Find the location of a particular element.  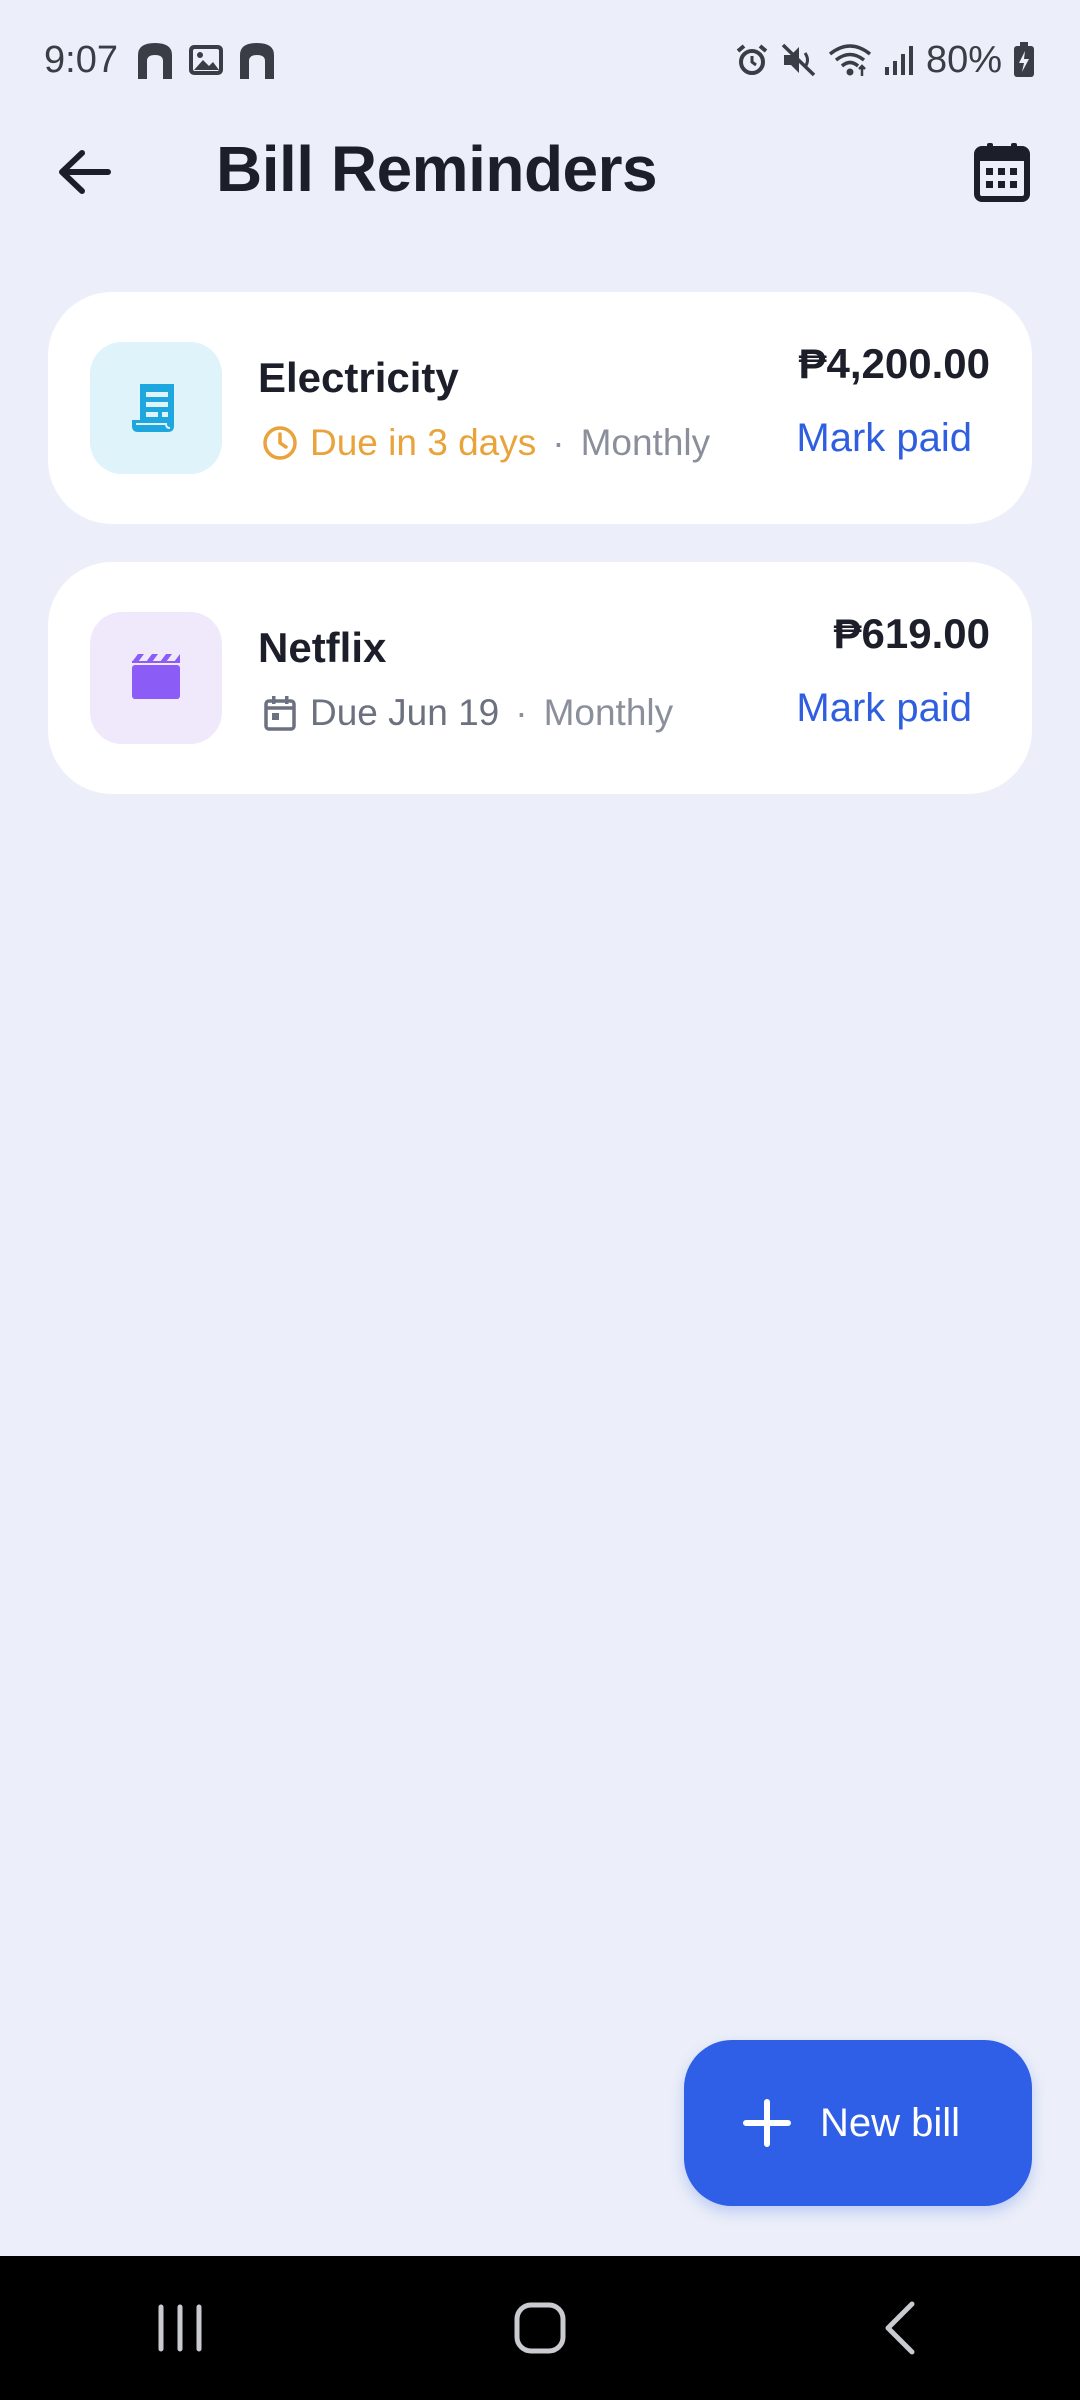

status-time: 9:07 is located at coordinates (81, 59).